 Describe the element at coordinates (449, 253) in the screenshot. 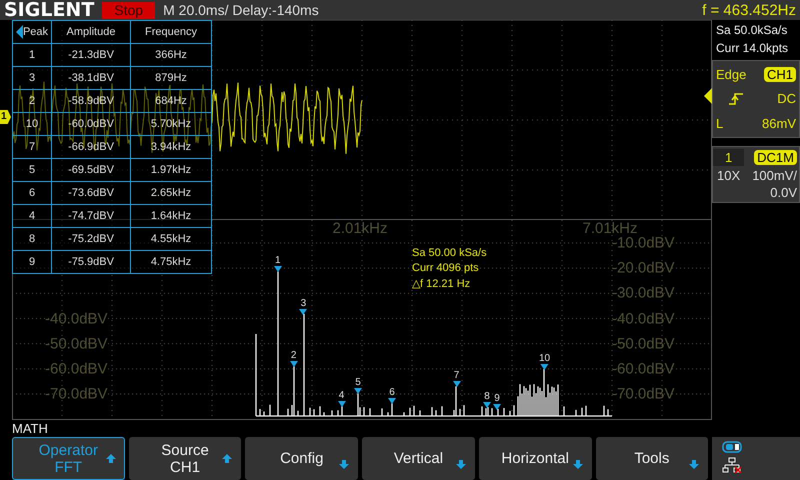

I see `fft-info-text: Sa 50.00 kSa/s` at that location.